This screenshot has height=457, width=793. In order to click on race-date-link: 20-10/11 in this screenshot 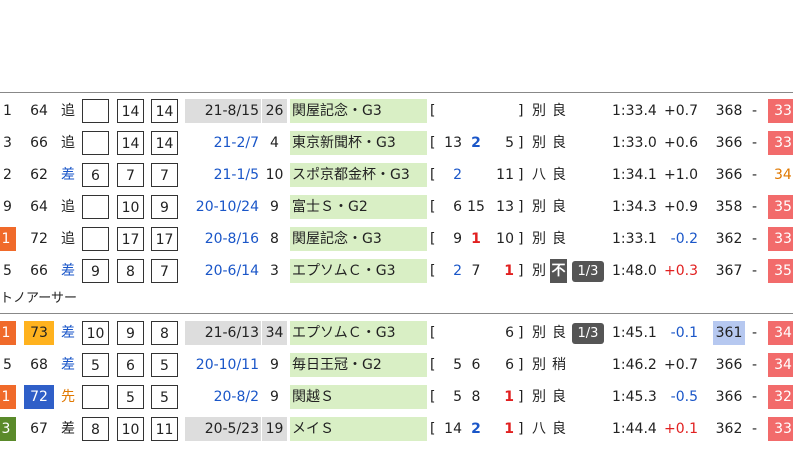, I will do `click(223, 365)`.